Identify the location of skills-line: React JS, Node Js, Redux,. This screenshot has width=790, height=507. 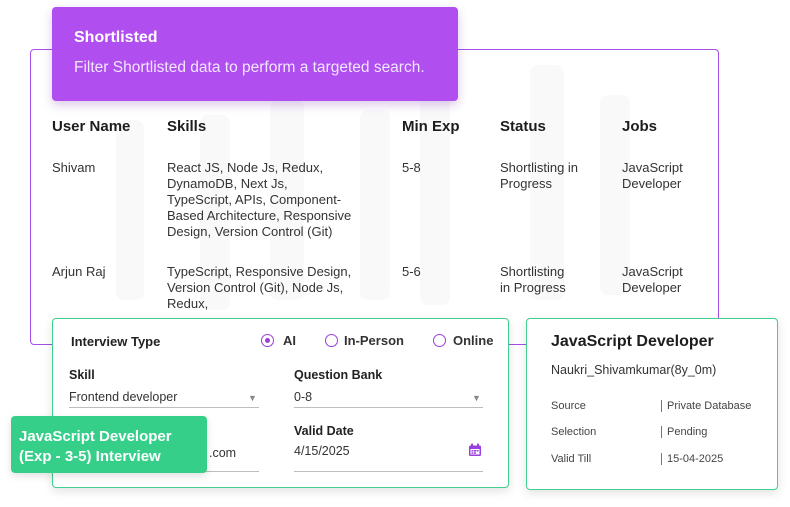
(245, 167).